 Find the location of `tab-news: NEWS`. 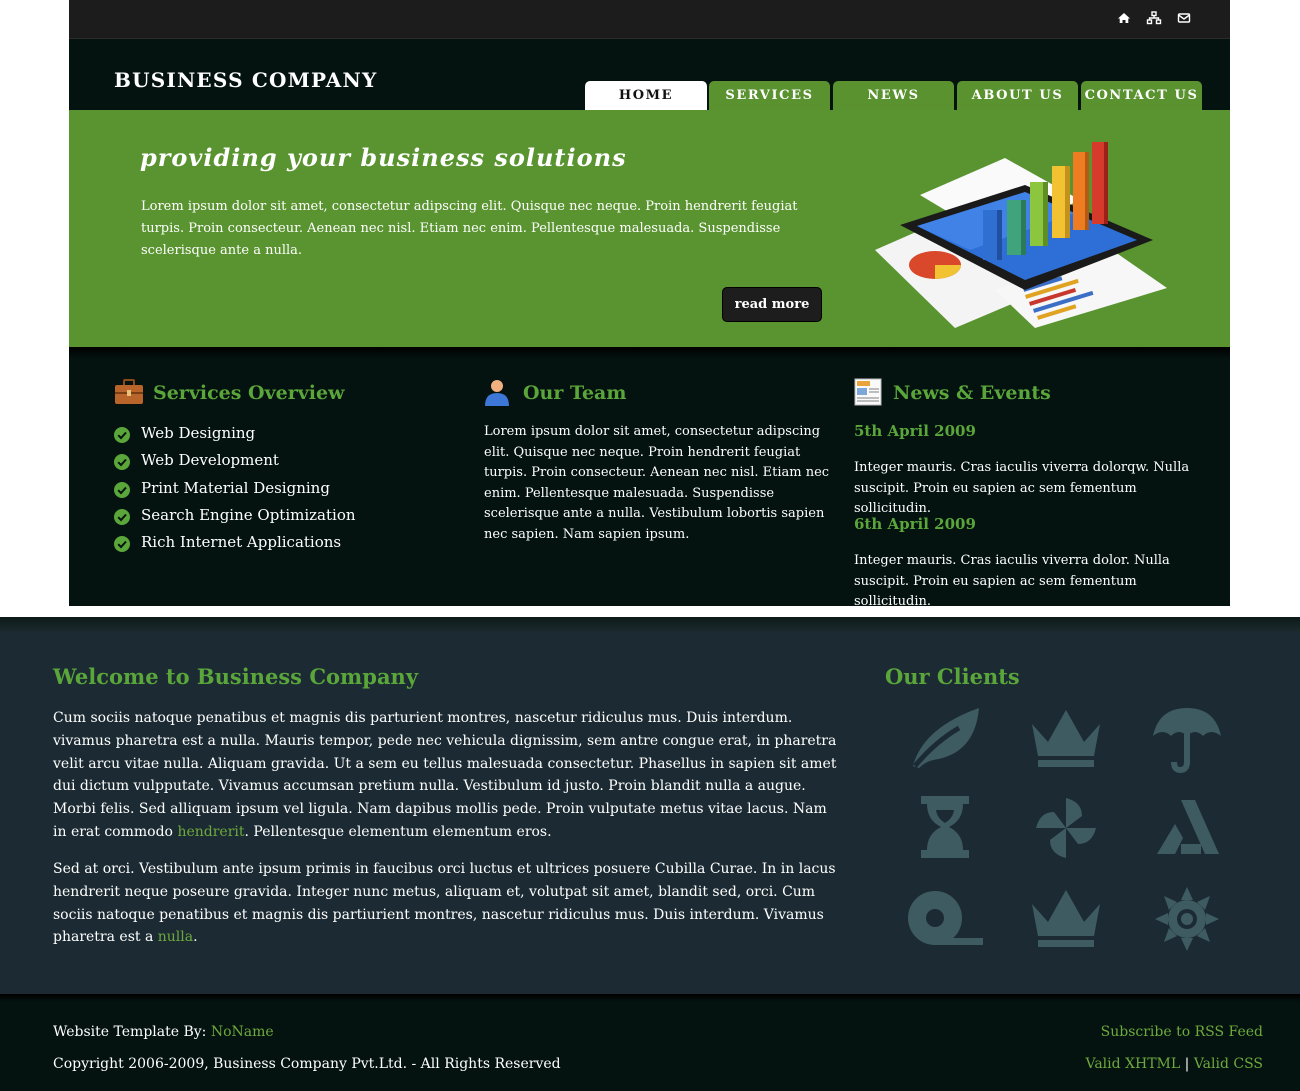

tab-news: NEWS is located at coordinates (893, 95).